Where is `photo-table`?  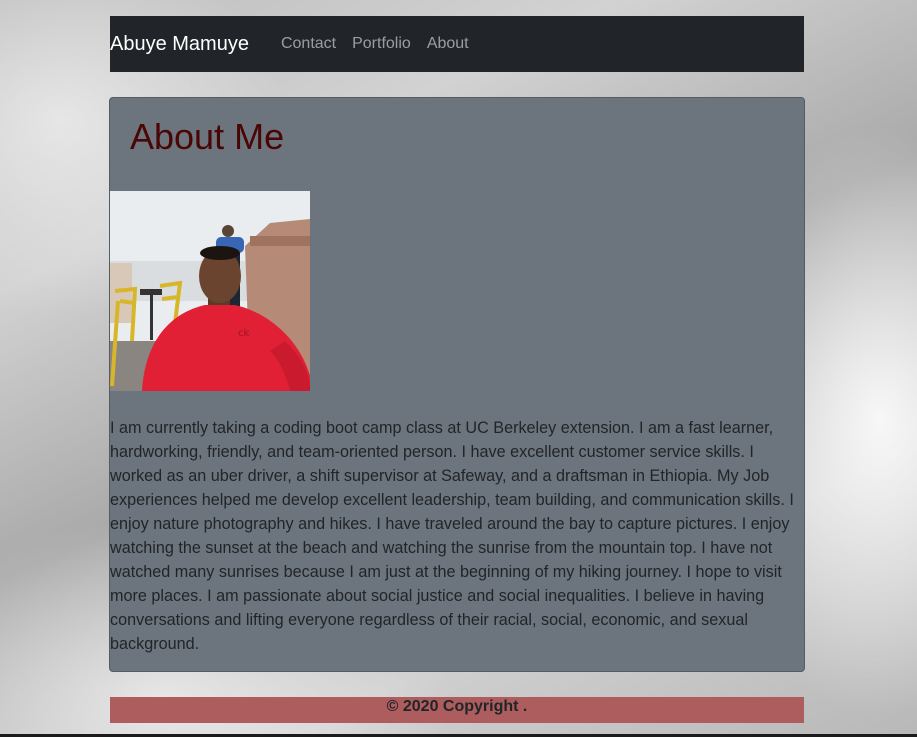
photo-table is located at coordinates (151, 292).